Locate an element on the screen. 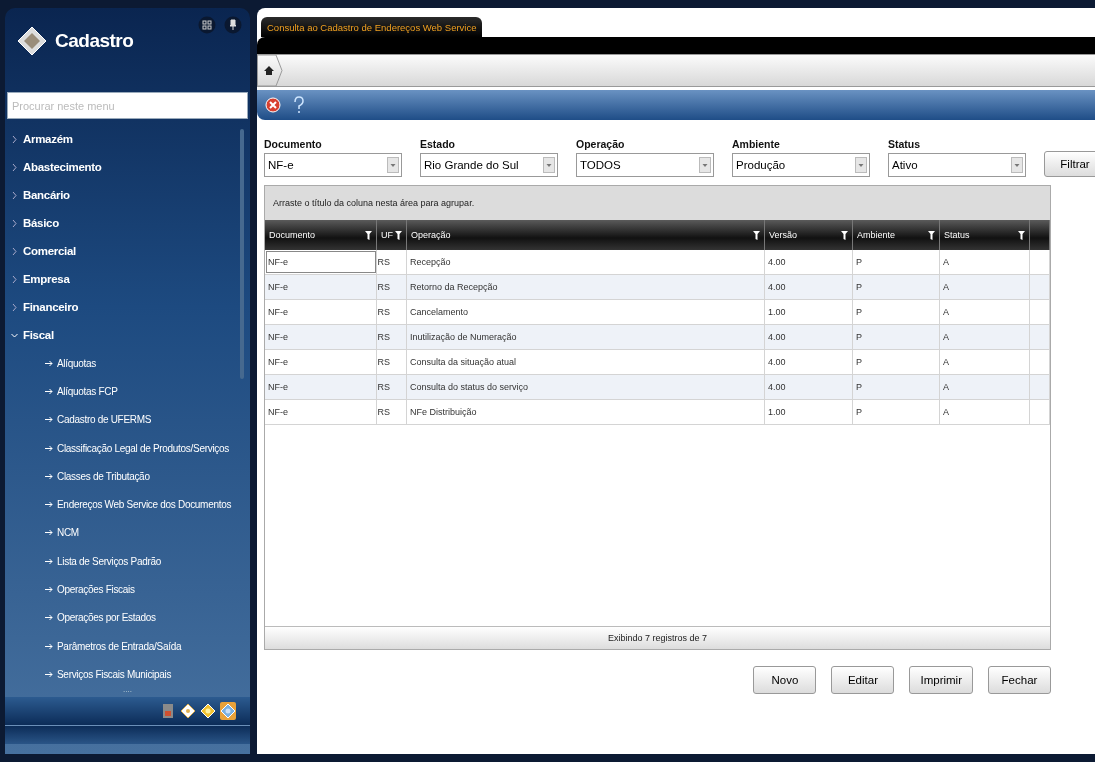  menu-item: Básico is located at coordinates (127, 223).